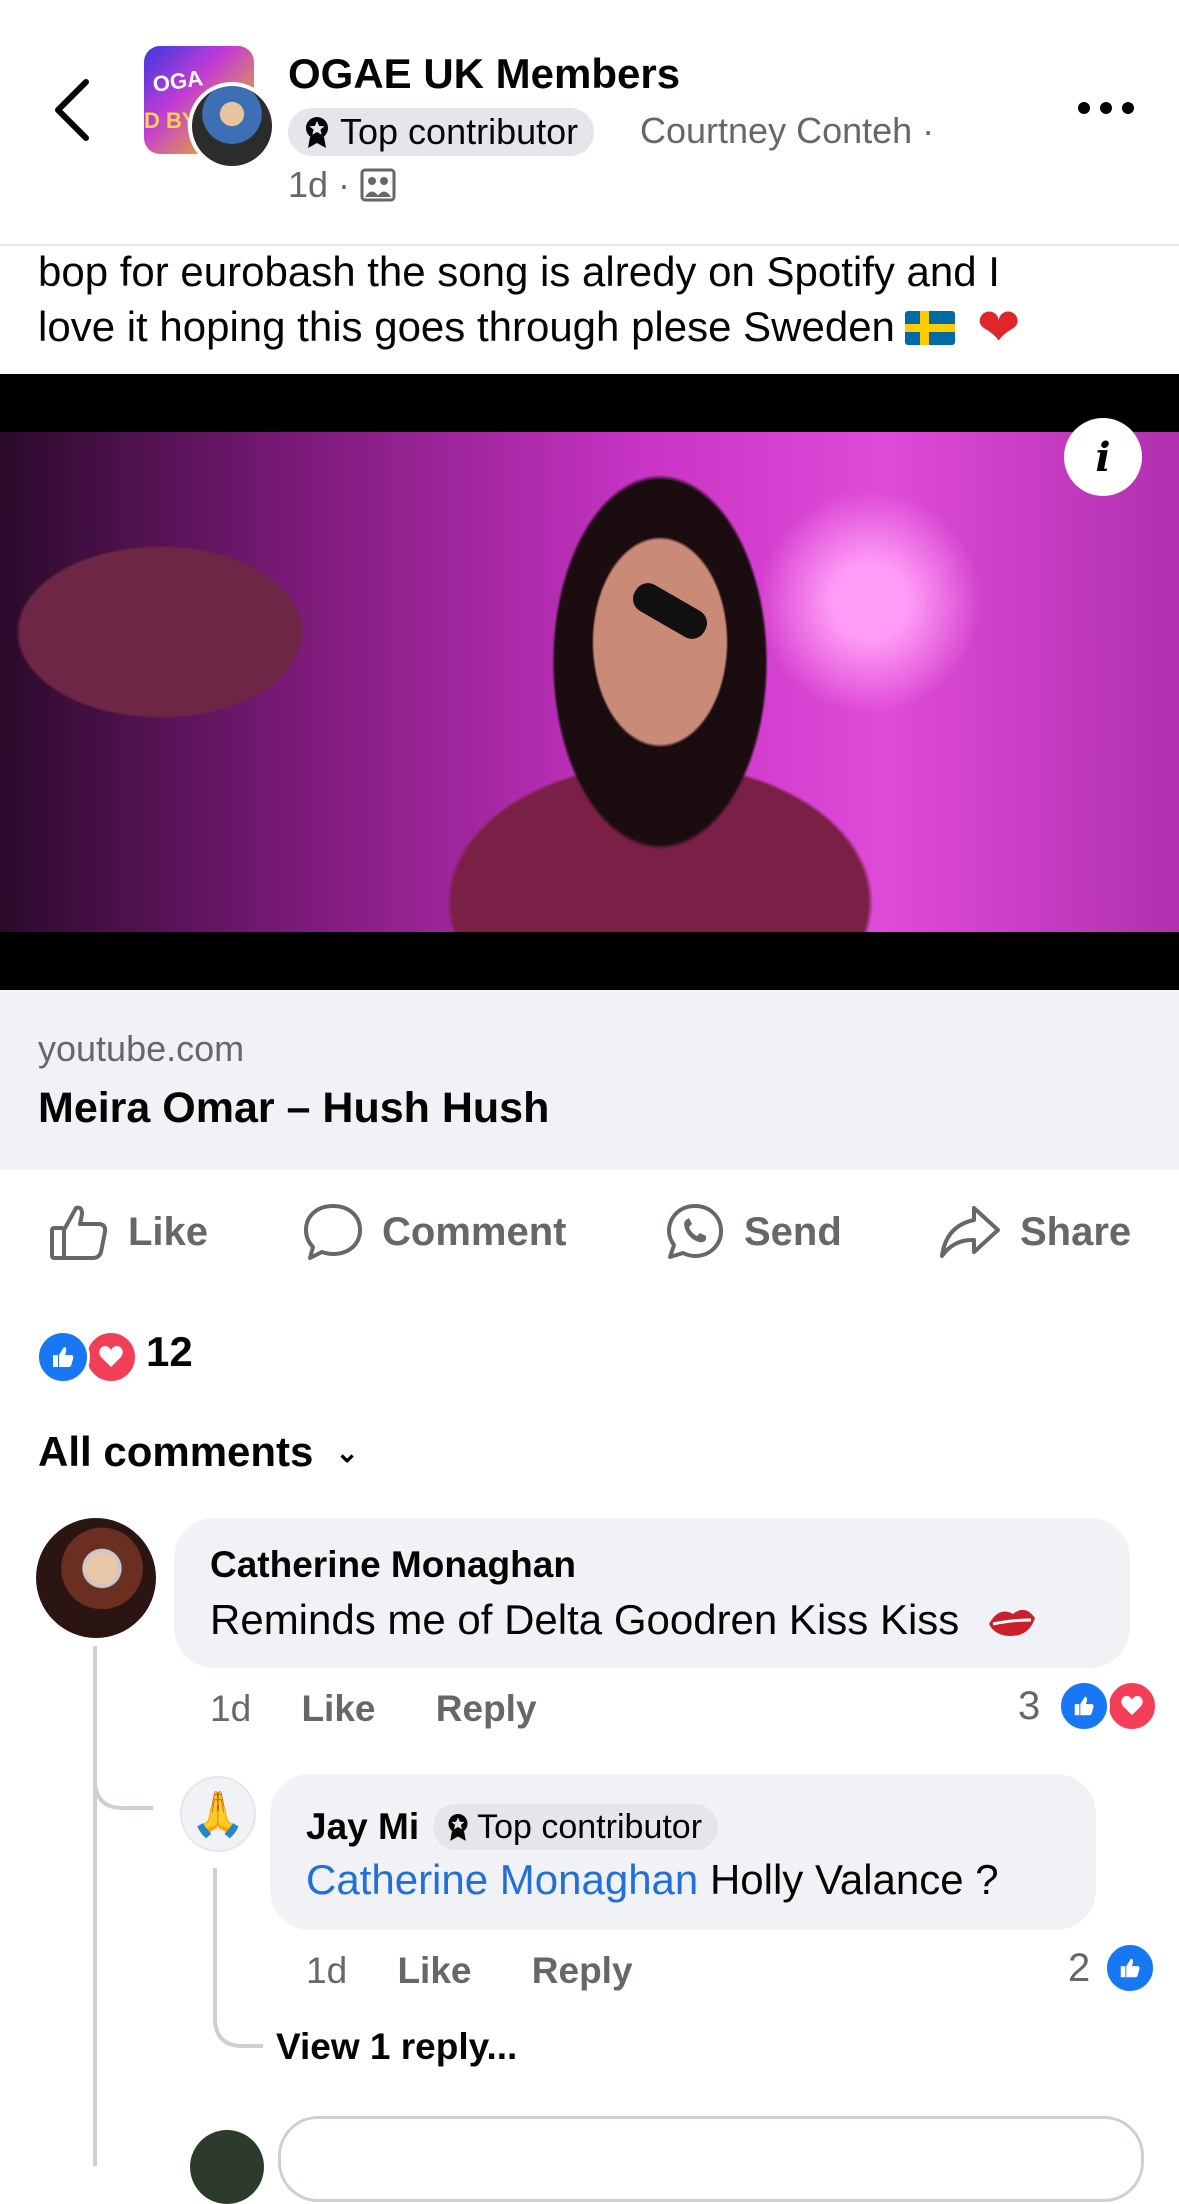  What do you see at coordinates (787, 131) in the screenshot?
I see `post-author: Courtney Conteh ·` at bounding box center [787, 131].